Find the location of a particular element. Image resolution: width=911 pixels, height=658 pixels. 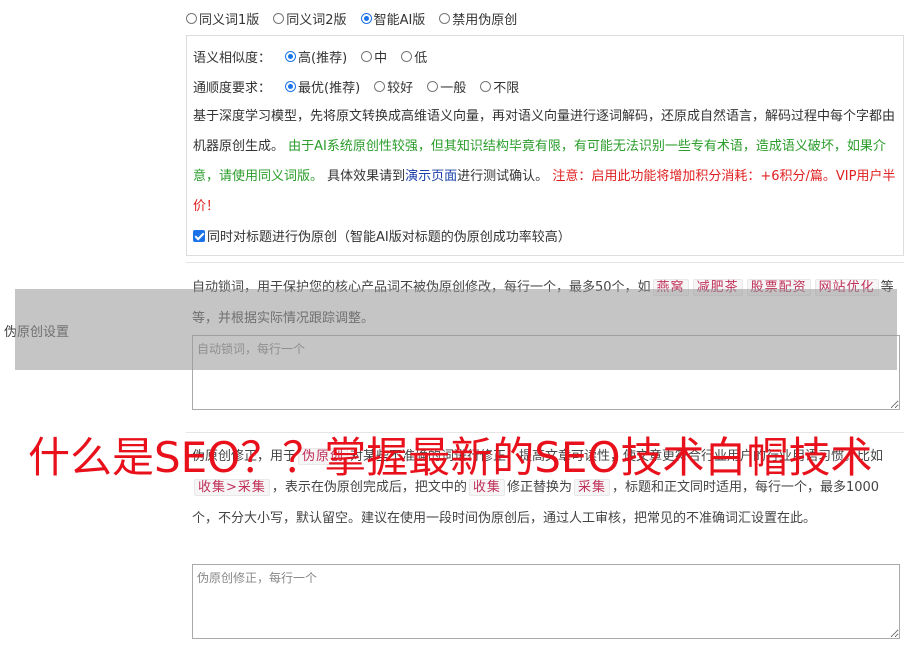

mode-label: 智能AI版 is located at coordinates (399, 20).